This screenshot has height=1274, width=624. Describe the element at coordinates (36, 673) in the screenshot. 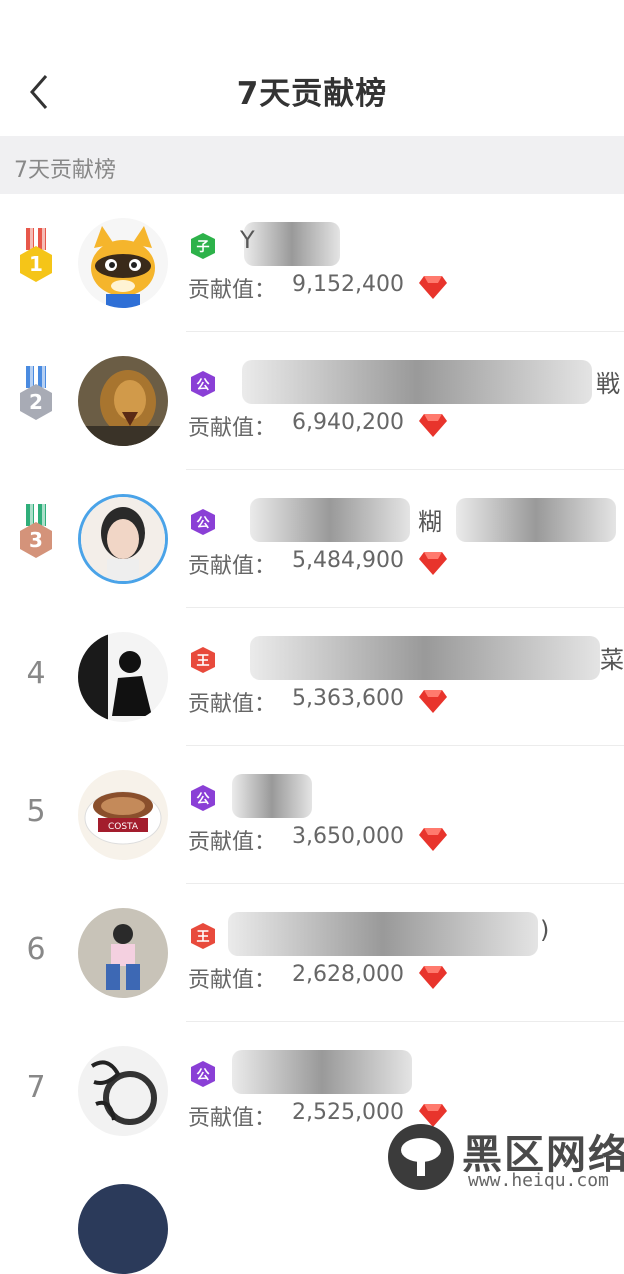

I see `rank-number: 4` at that location.